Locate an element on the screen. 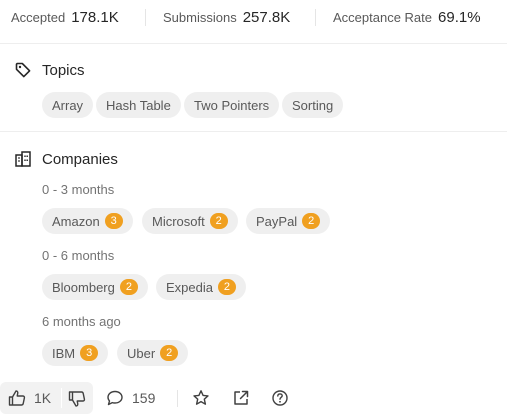 The image size is (507, 414). comments-count: 159 is located at coordinates (143, 398).